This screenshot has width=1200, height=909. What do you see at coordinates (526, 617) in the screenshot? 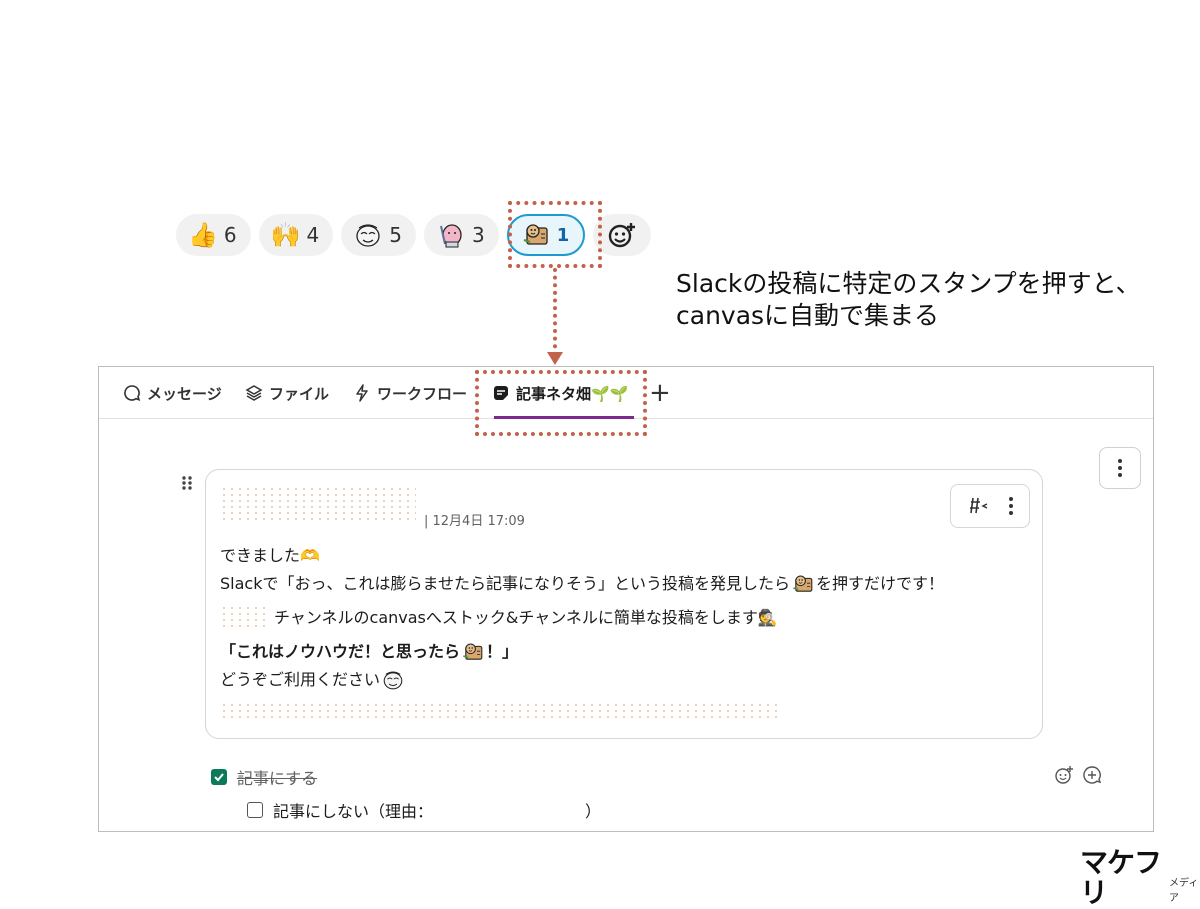
I see `message-text: チャンネルのcanvasへストック&チャンネルに簡単な投稿をします🕵️` at bounding box center [526, 617].